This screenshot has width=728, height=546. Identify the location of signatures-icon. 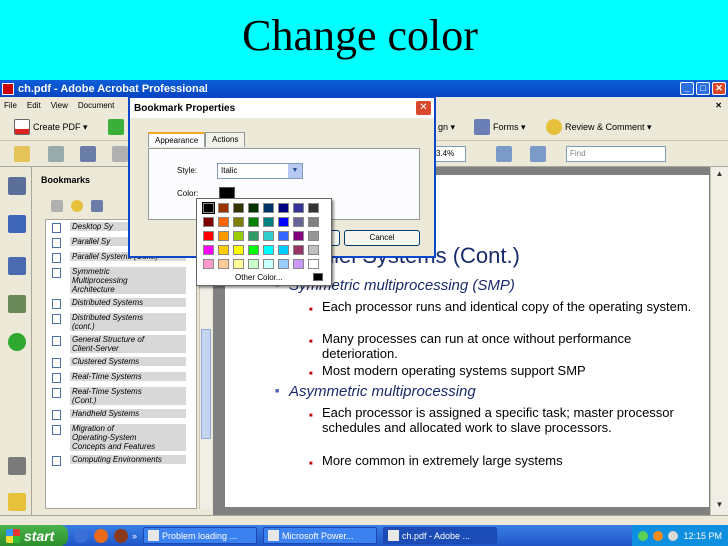
(17, 304).